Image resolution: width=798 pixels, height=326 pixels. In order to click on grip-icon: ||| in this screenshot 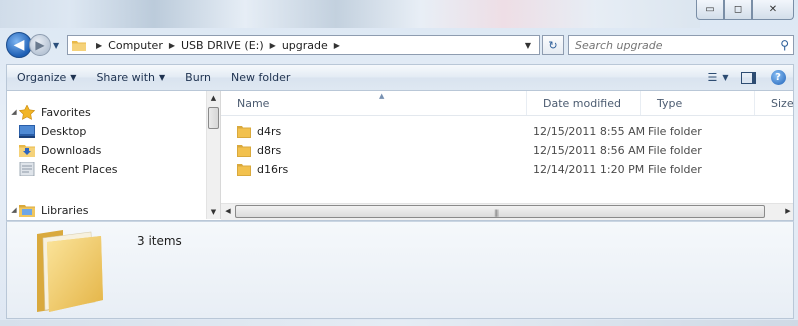, I will do `click(496, 213)`.